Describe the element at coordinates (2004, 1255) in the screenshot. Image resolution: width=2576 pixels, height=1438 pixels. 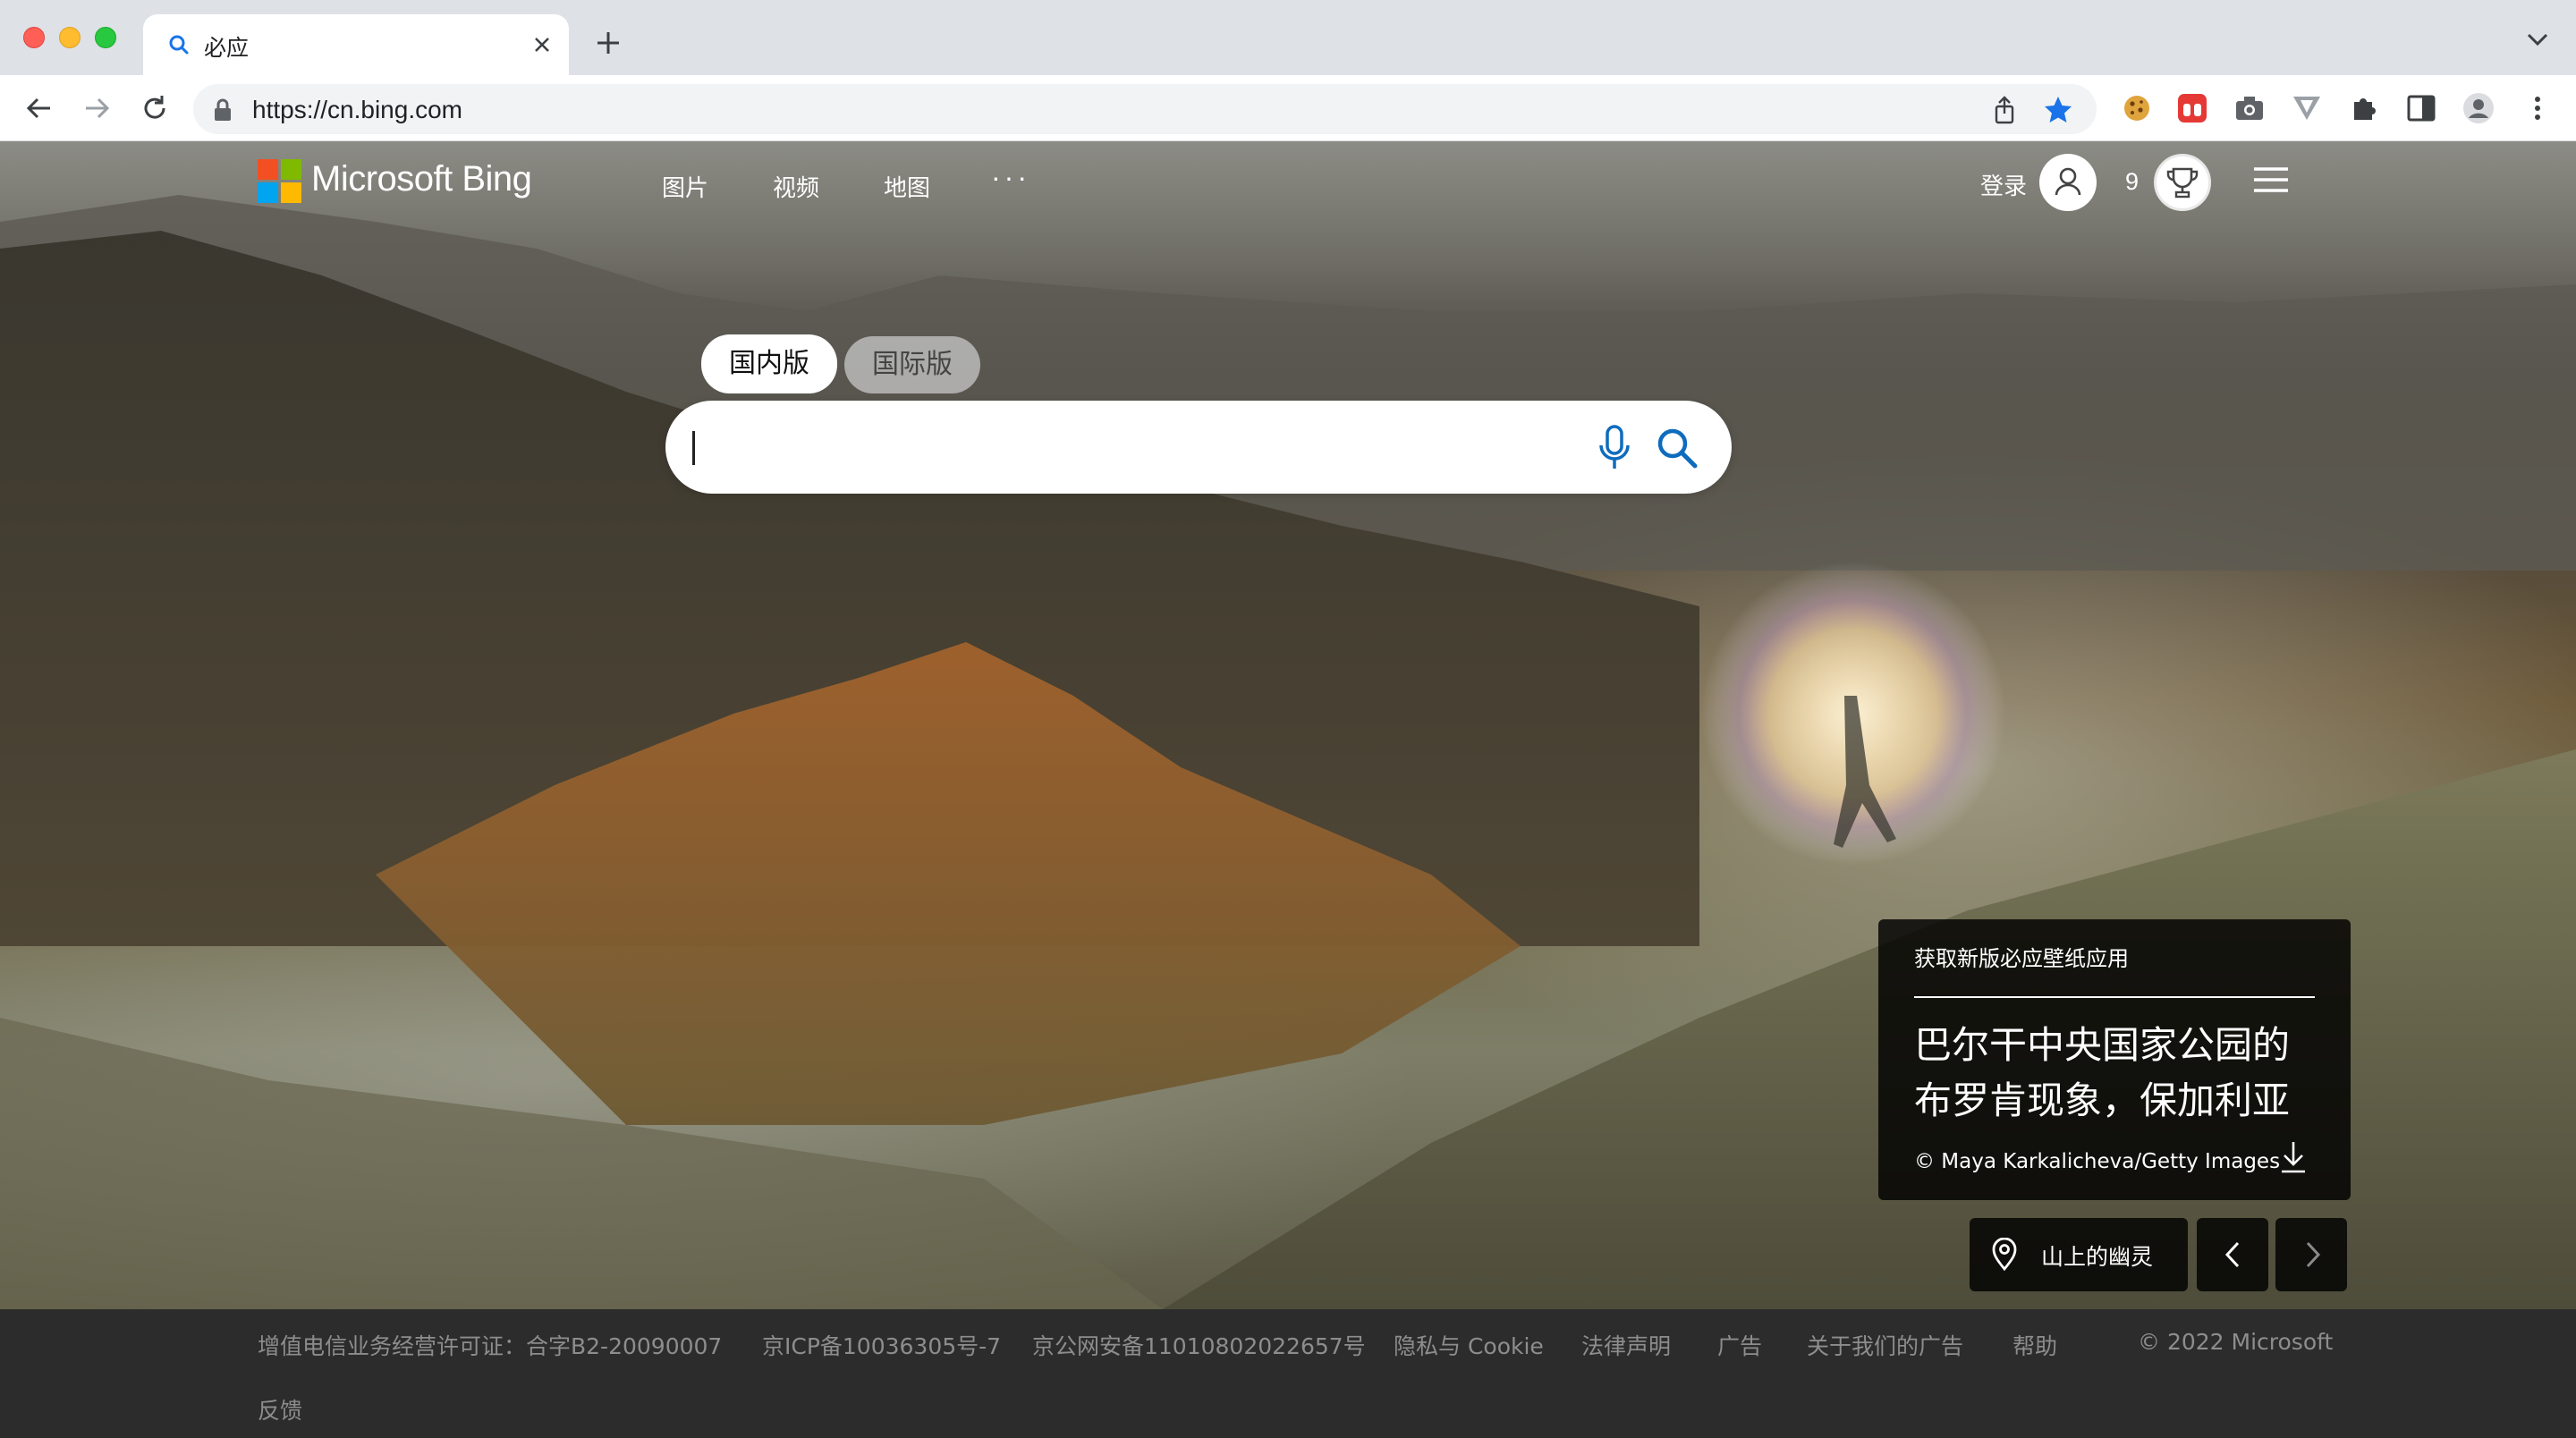
I see `location-pin-icon` at that location.